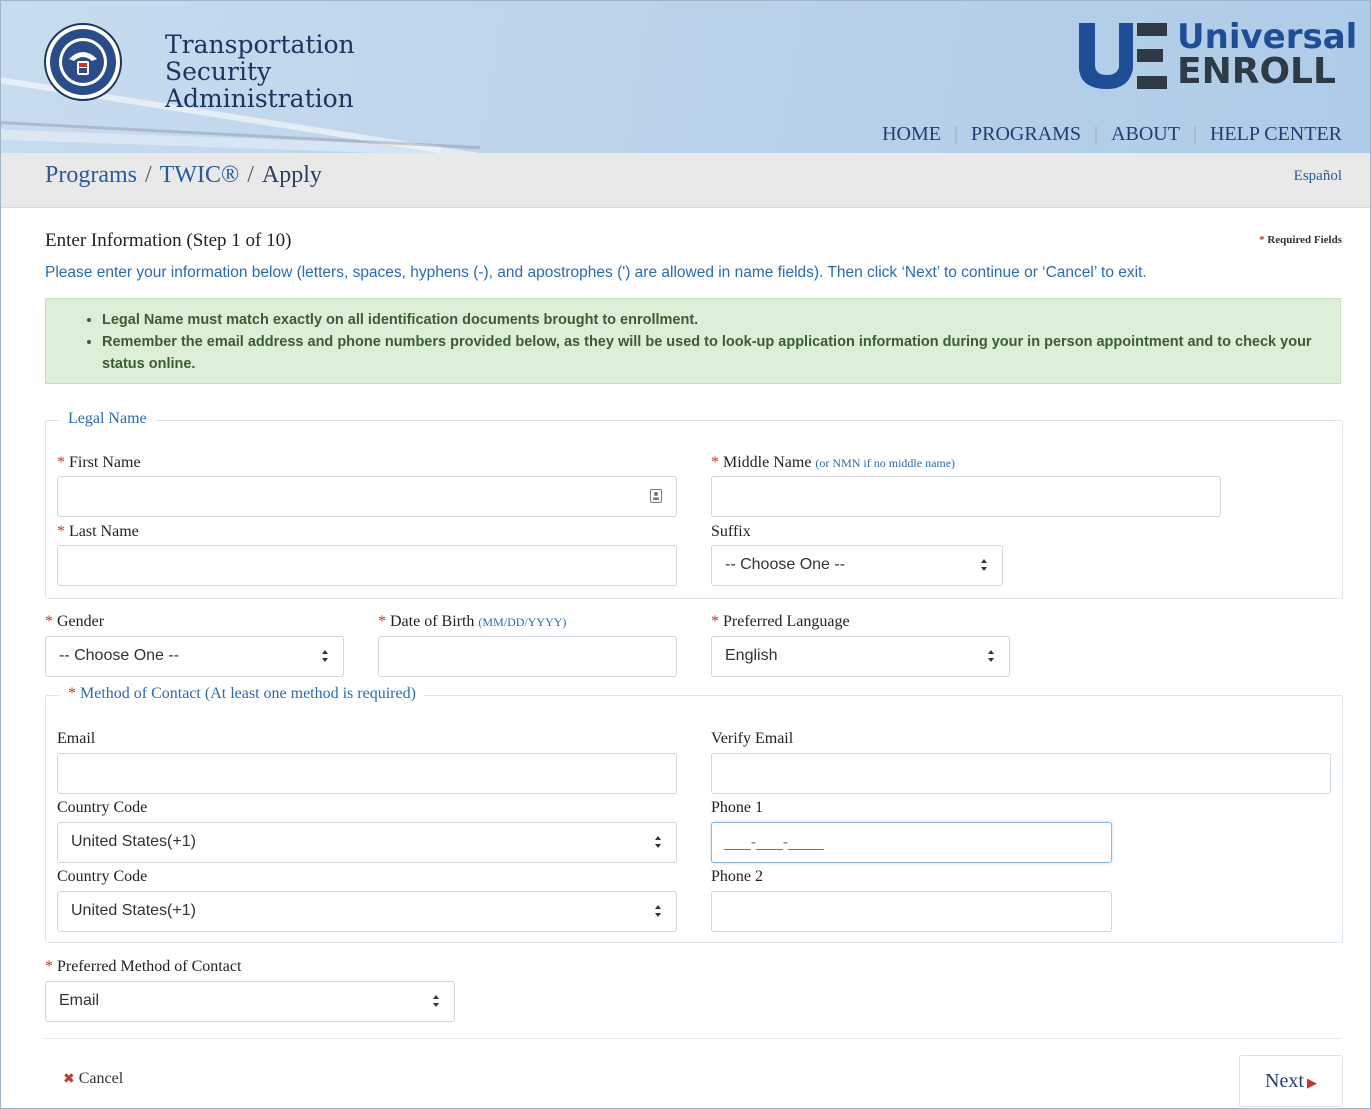  What do you see at coordinates (367, 773) in the screenshot?
I see `email-input` at bounding box center [367, 773].